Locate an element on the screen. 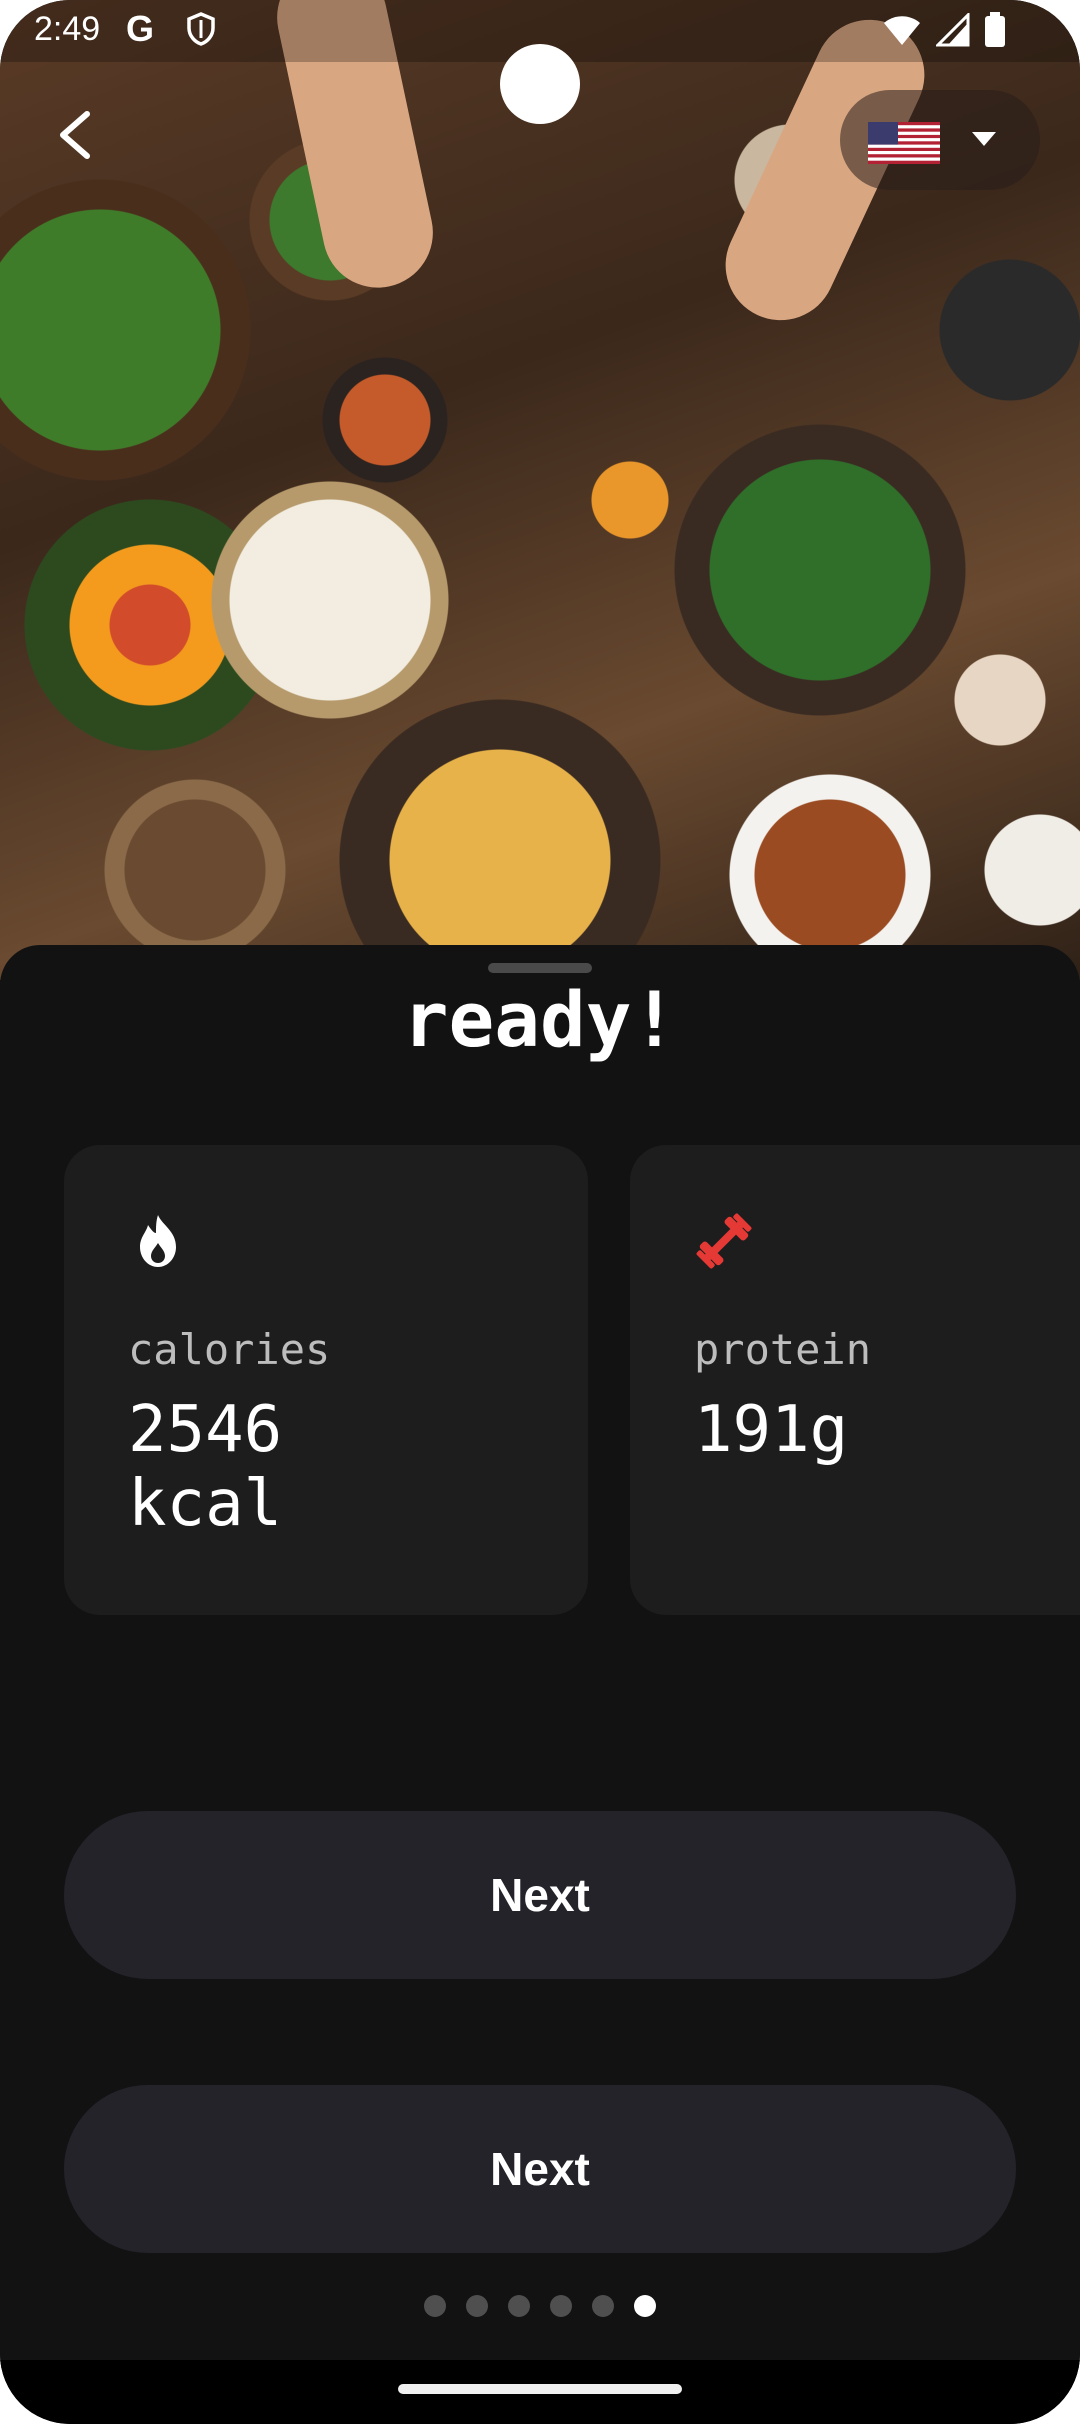 This screenshot has height=2424, width=1080. drag-handle is located at coordinates (540, 968).